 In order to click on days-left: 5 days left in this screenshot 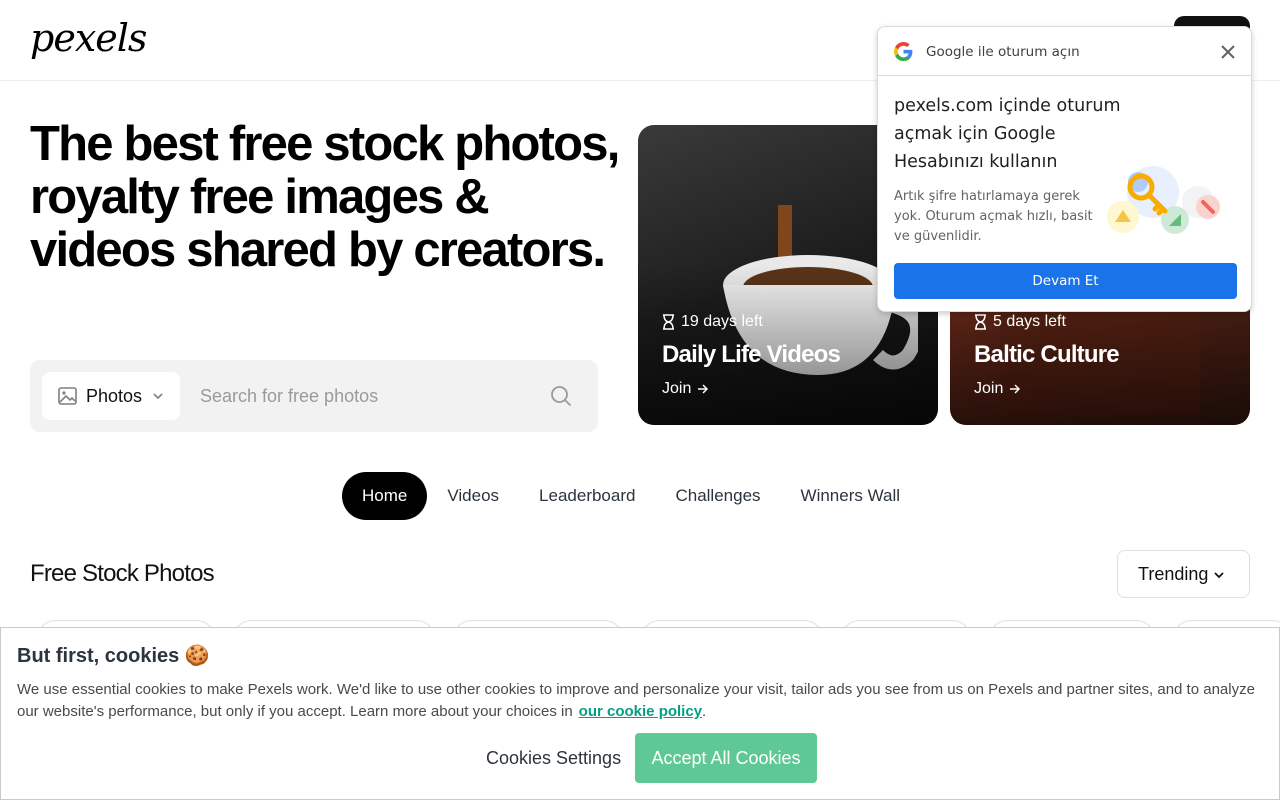, I will do `click(1020, 322)`.